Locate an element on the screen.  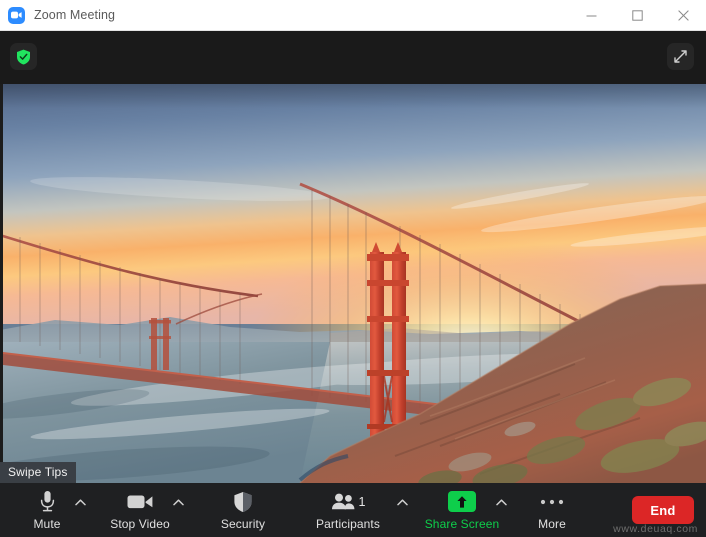
stop-video-button: Stop Video is located at coordinates (140, 510).